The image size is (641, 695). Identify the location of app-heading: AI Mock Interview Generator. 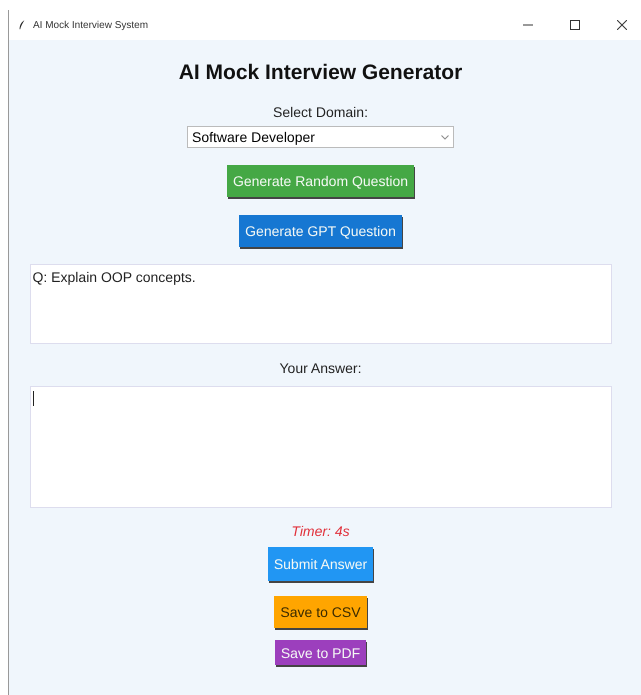
(320, 73).